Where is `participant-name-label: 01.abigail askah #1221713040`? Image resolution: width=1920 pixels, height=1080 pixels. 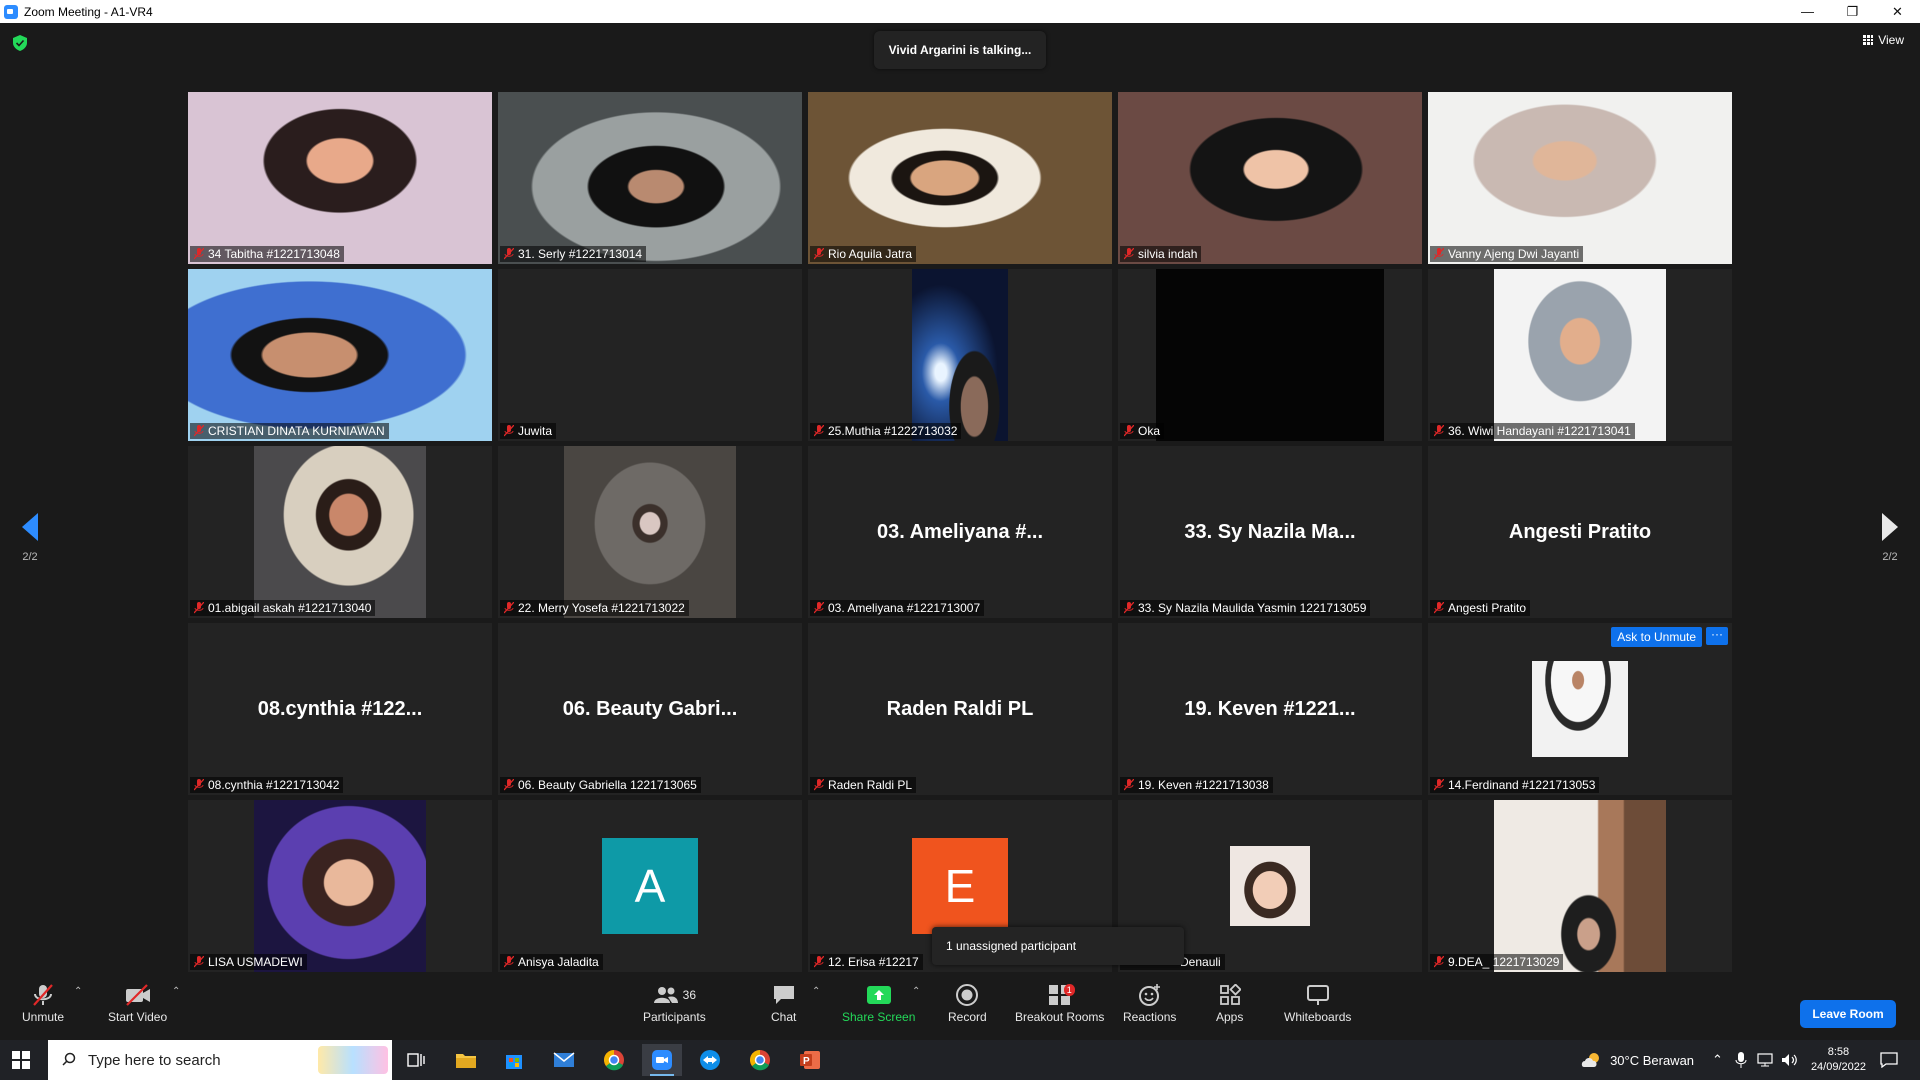
participant-name-label: 01.abigail askah #1221713040 is located at coordinates (283, 608).